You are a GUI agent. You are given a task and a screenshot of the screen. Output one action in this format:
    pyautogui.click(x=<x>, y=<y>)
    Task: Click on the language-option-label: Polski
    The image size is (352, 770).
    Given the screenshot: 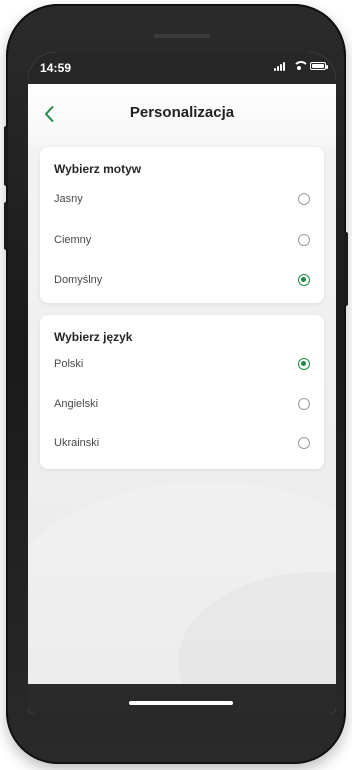 What is the action you would take?
    pyautogui.click(x=69, y=364)
    